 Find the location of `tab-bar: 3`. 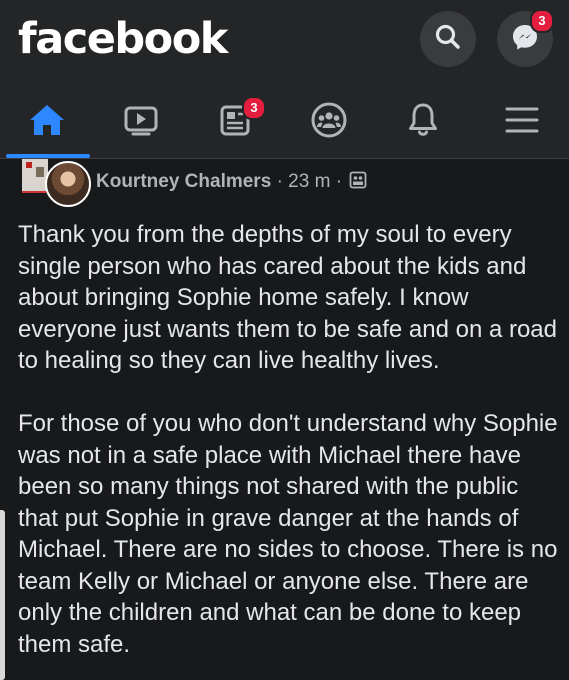

tab-bar: 3 is located at coordinates (284, 122).